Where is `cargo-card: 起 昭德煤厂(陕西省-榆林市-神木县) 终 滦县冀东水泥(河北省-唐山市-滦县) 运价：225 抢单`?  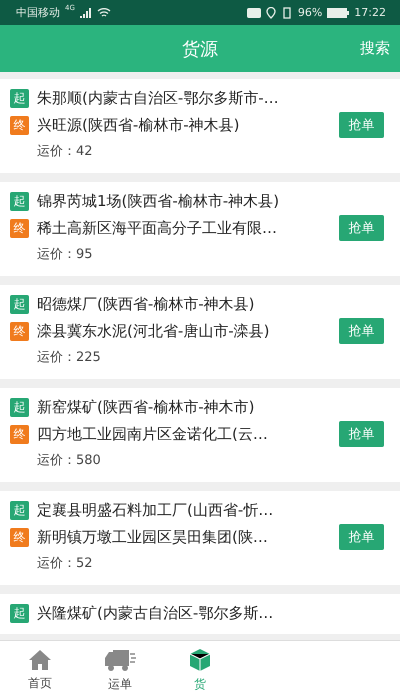 cargo-card: 起 昭德煤厂(陕西省-榆林市-神木县) 终 滦县冀东水泥(河北省-唐山市-滦县) 运价：225 抢单 is located at coordinates (200, 332).